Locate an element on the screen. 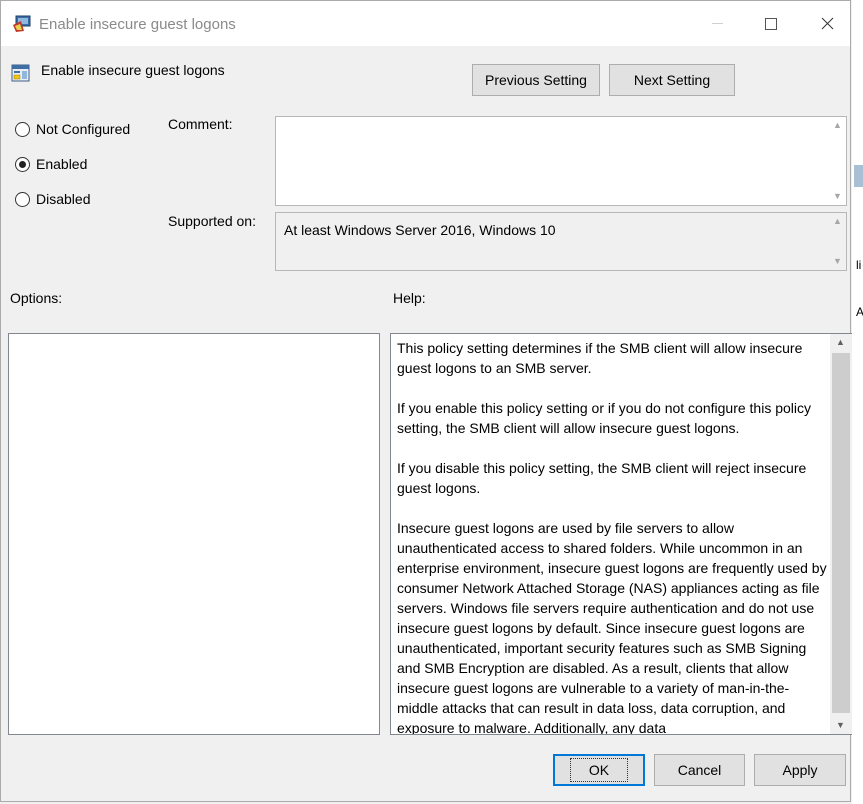 This screenshot has width=863, height=804. radio-enabled-label: Enabled is located at coordinates (62, 164).